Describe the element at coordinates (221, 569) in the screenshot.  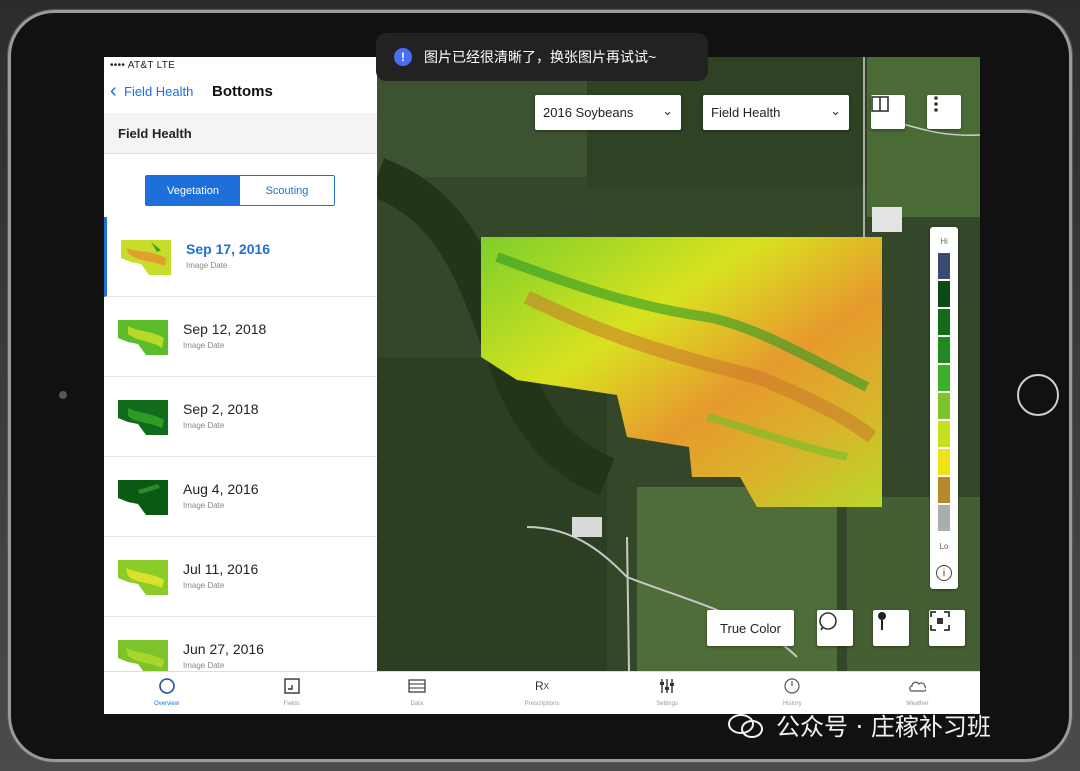
I see `date-label: Jul 11, 2016` at that location.